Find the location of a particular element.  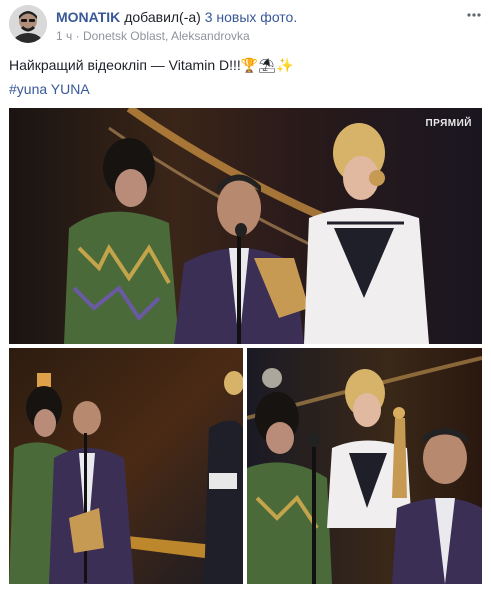

post-emoji: 🏆⛱✨ is located at coordinates (267, 65).